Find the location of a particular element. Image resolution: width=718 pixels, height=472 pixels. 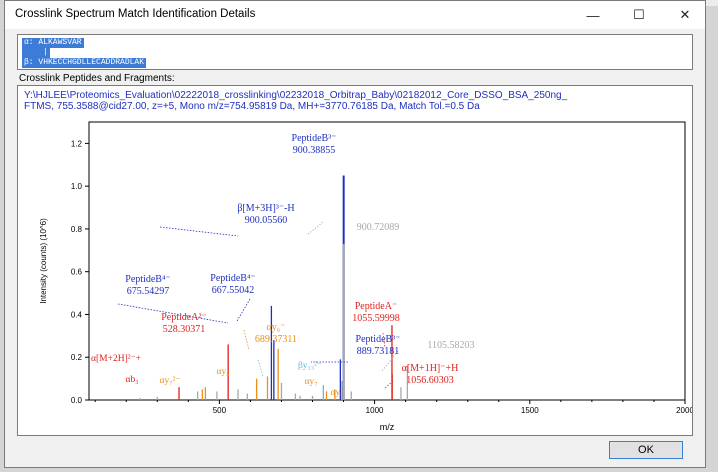

y-tick-label: 0.2 is located at coordinates (77, 357).